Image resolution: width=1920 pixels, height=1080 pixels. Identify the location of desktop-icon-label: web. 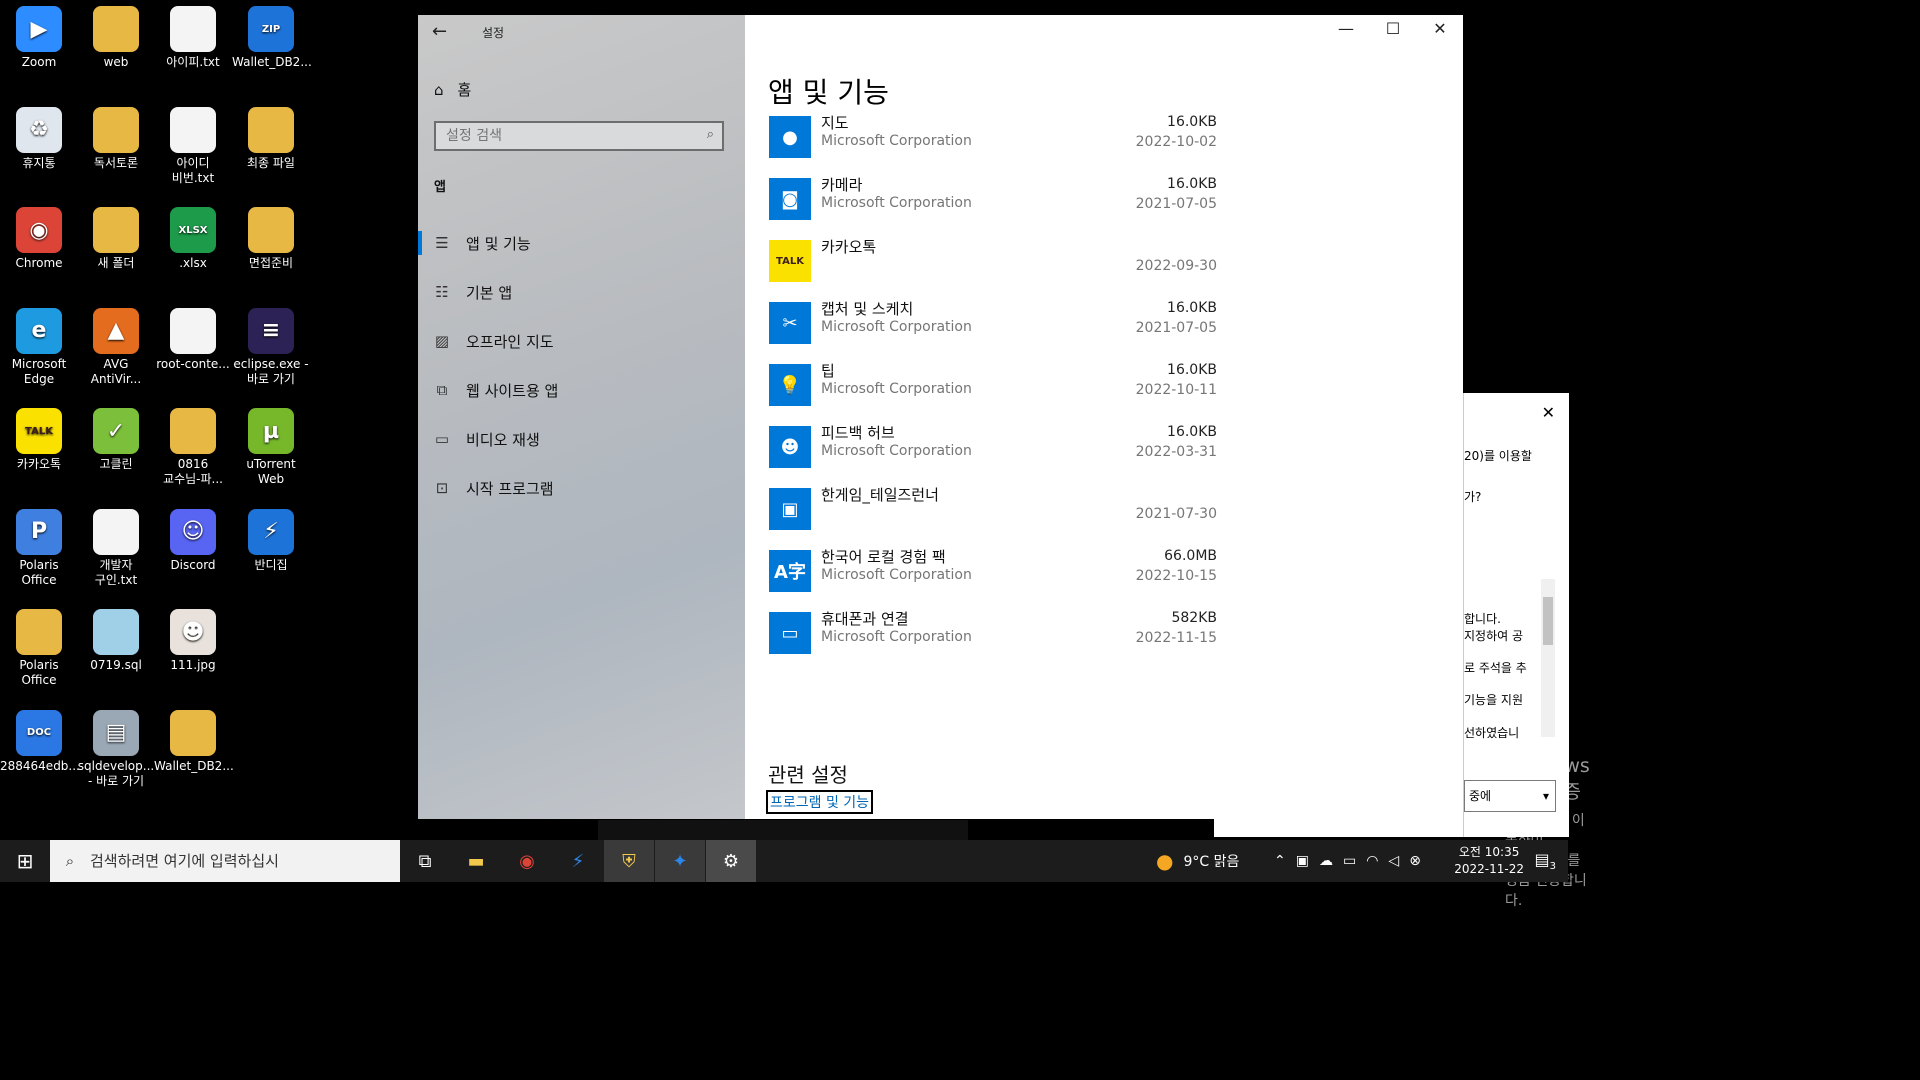
(116, 62).